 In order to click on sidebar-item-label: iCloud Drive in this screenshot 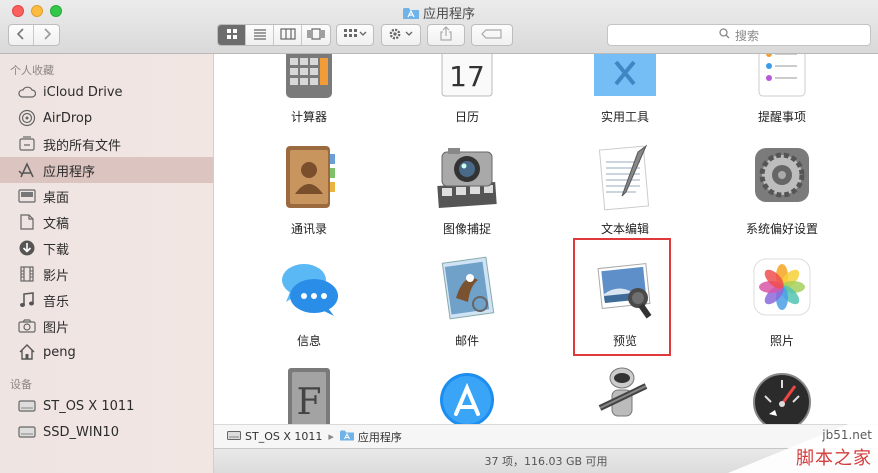, I will do `click(83, 92)`.